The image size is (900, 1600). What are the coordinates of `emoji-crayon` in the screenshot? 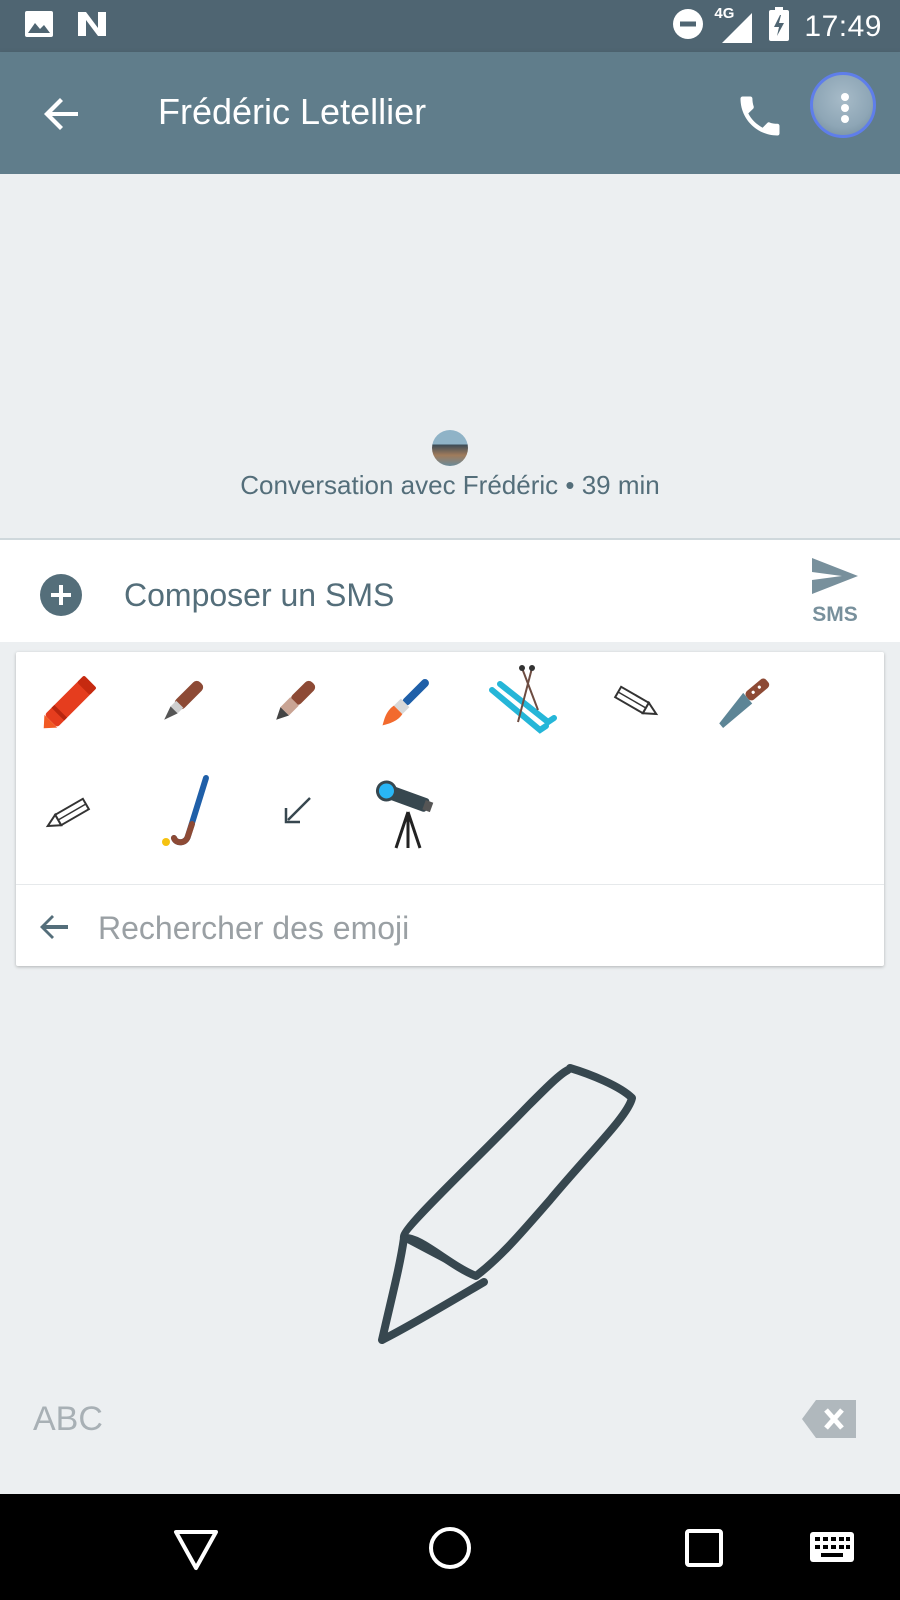 It's located at (72, 700).